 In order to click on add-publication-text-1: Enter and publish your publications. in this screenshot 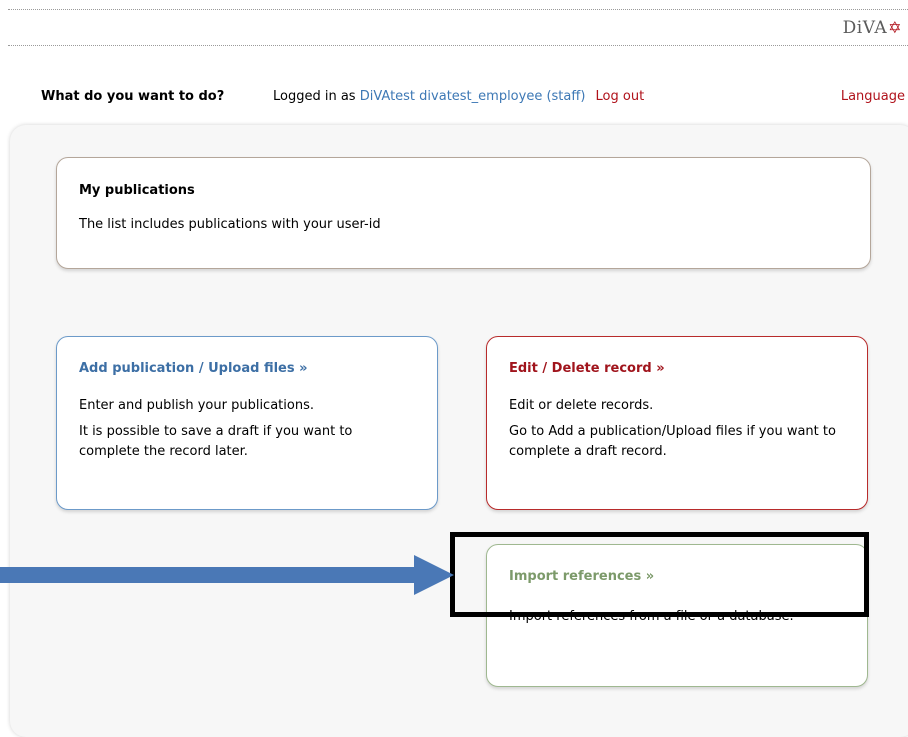, I will do `click(196, 405)`.